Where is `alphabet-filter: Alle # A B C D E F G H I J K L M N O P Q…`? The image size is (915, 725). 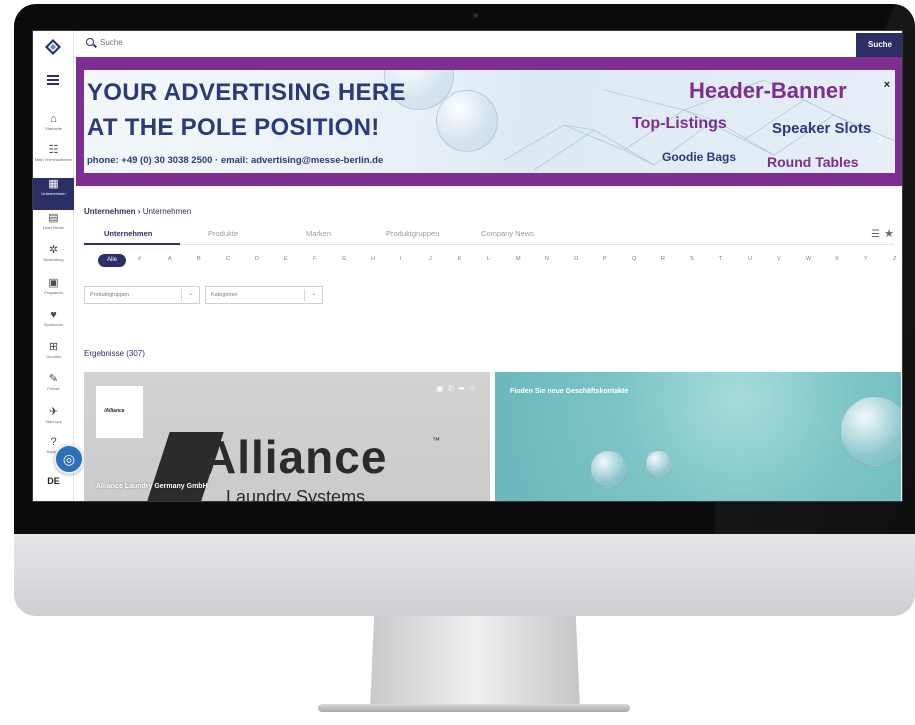 alphabet-filter: Alle # A B C D E F G H I J K L M N O P Q… is located at coordinates (498, 261).